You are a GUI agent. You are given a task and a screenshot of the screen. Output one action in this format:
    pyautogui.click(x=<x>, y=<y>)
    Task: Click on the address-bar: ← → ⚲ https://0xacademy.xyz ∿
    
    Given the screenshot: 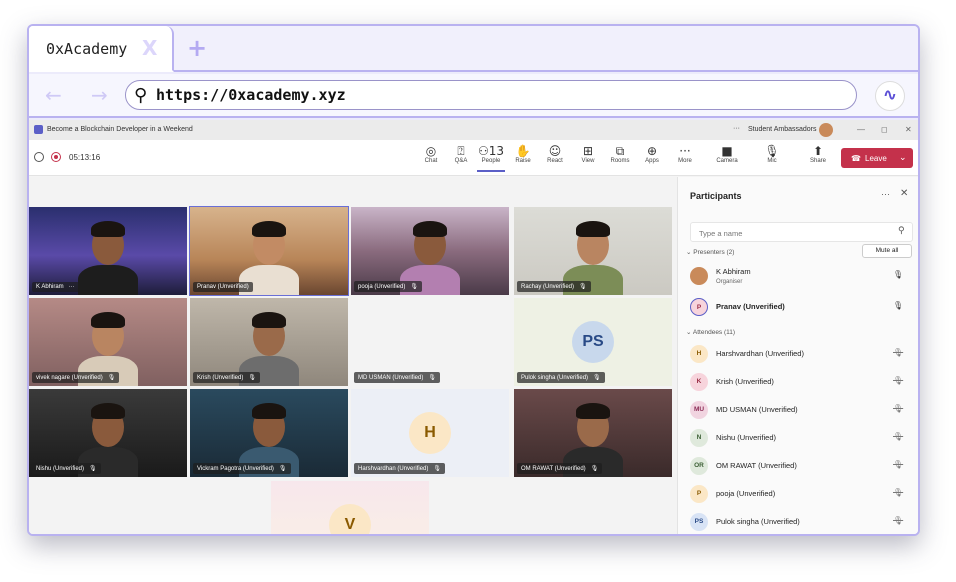 What is the action you would take?
    pyautogui.click(x=473, y=96)
    